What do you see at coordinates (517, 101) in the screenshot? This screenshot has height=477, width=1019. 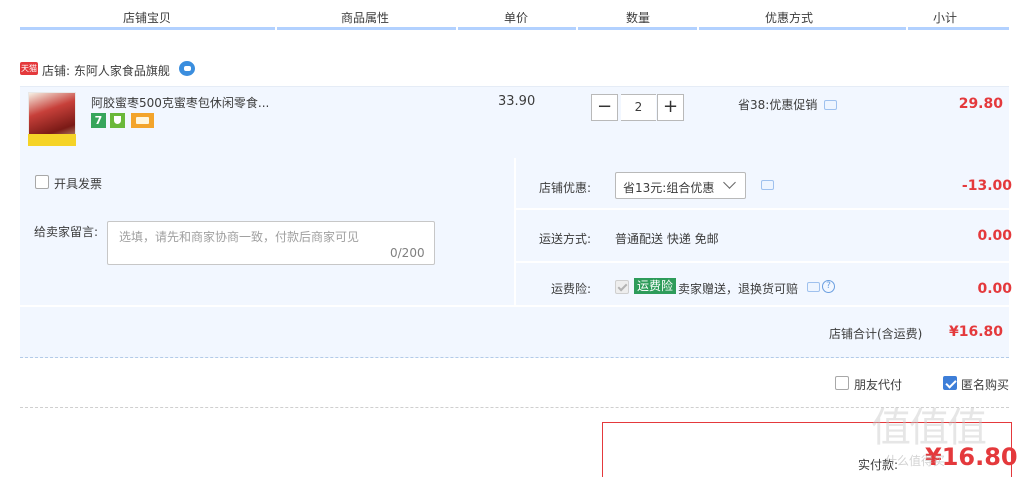 I see `unit-price: 33.90` at bounding box center [517, 101].